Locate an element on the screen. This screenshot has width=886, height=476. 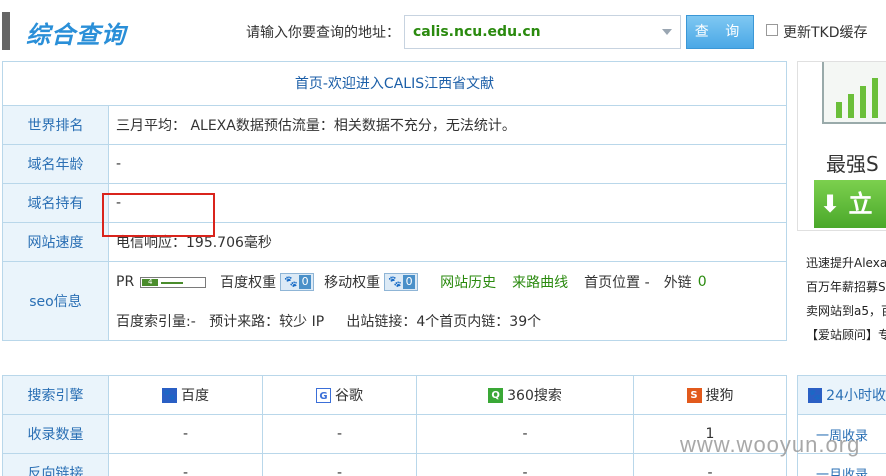
download-button: ⬇ 立 is located at coordinates (850, 204).